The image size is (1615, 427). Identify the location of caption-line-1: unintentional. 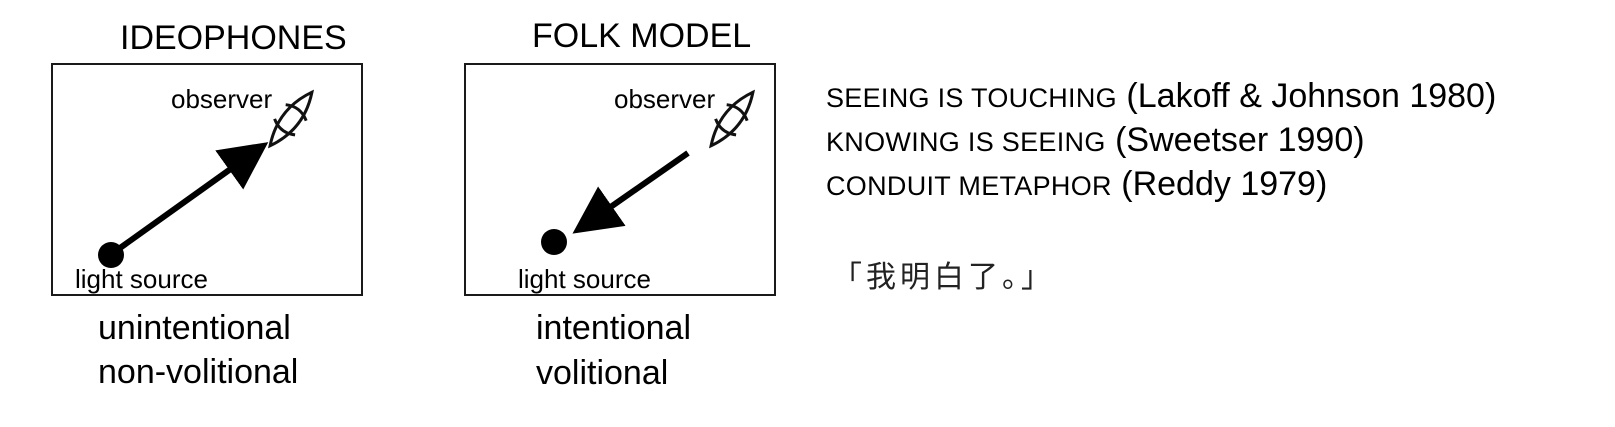
(194, 328).